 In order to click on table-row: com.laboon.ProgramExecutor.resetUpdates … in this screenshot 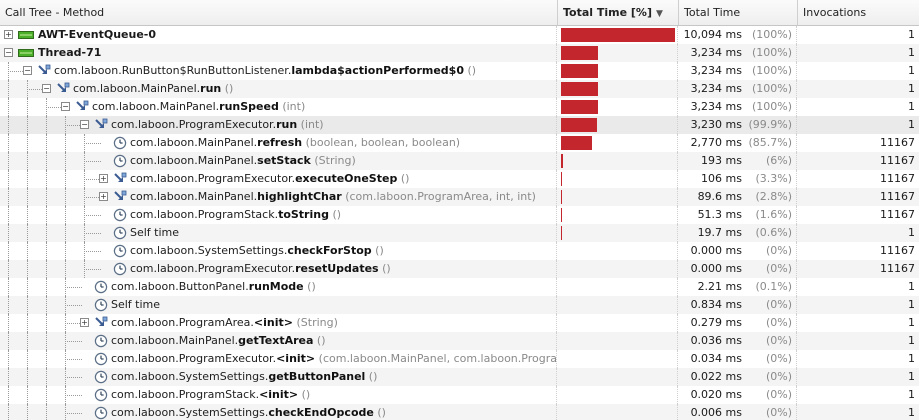, I will do `click(459, 269)`.